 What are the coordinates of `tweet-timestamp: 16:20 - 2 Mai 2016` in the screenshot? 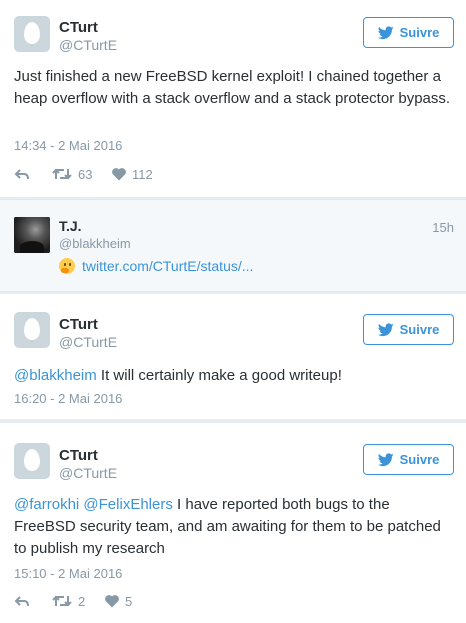 It's located at (68, 398).